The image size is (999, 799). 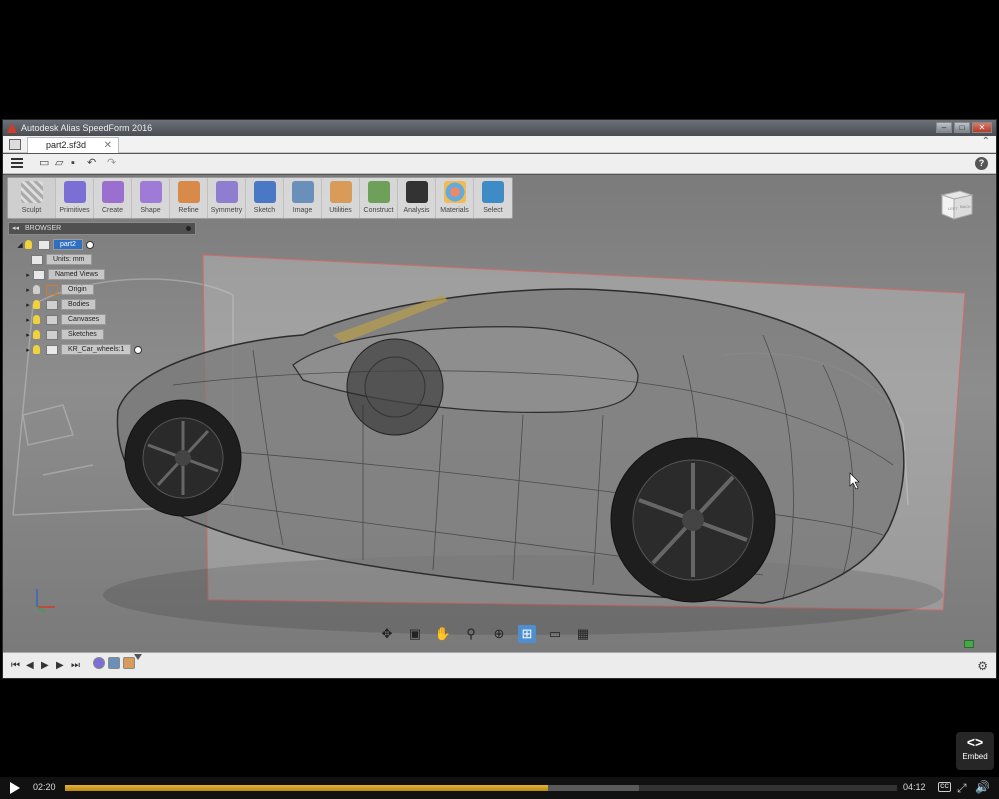 What do you see at coordinates (981, 163) in the screenshot?
I see `help-icon: ?` at bounding box center [981, 163].